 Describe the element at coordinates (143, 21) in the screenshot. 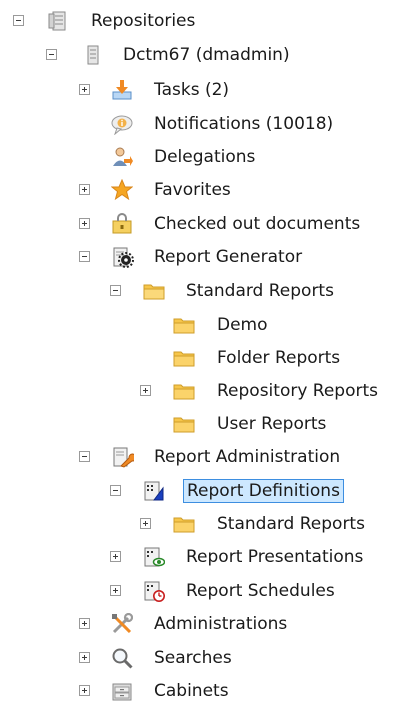

I see `tree-node-label: Repositories` at that location.